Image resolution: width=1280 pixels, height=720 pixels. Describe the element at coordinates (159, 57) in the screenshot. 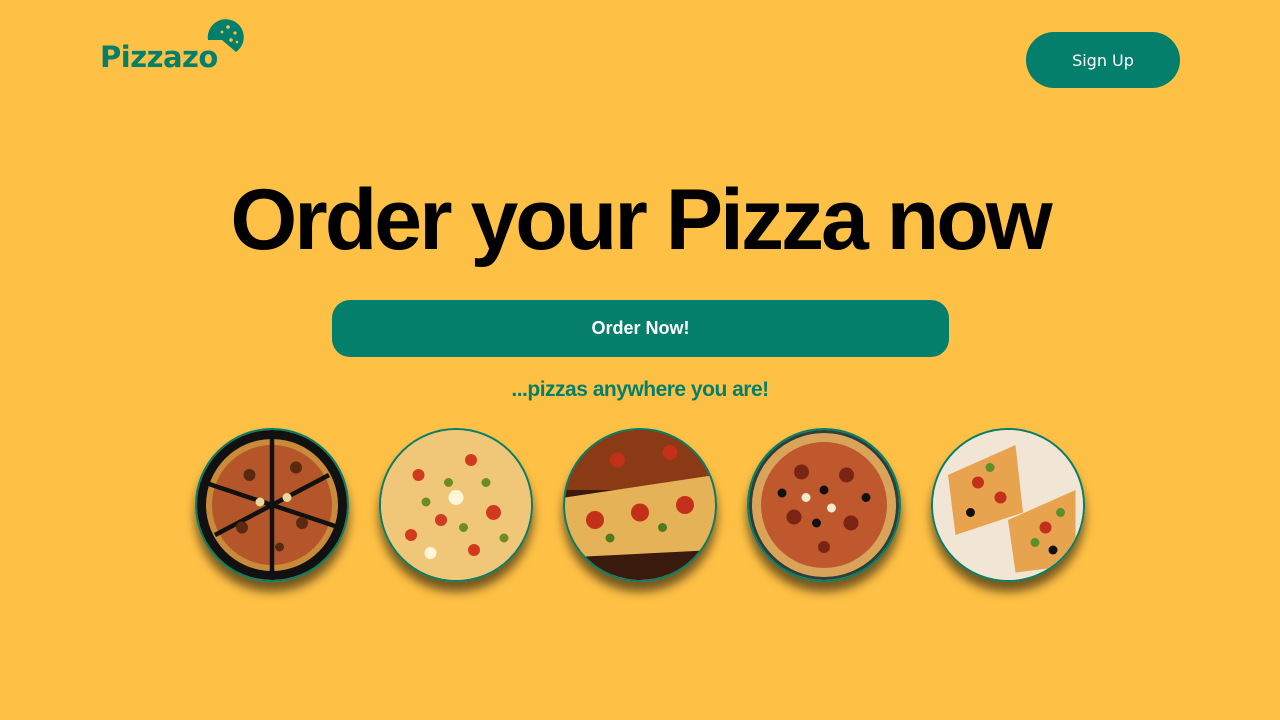

I see `logo-text: Pizzazo` at that location.